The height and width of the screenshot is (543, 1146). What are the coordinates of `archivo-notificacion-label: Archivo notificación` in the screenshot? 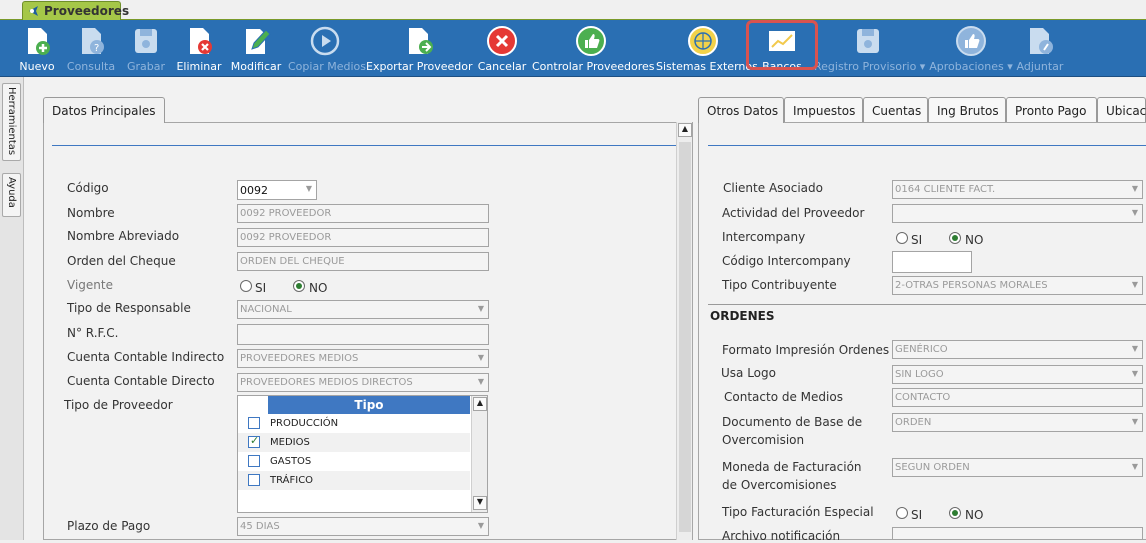 It's located at (781, 536).